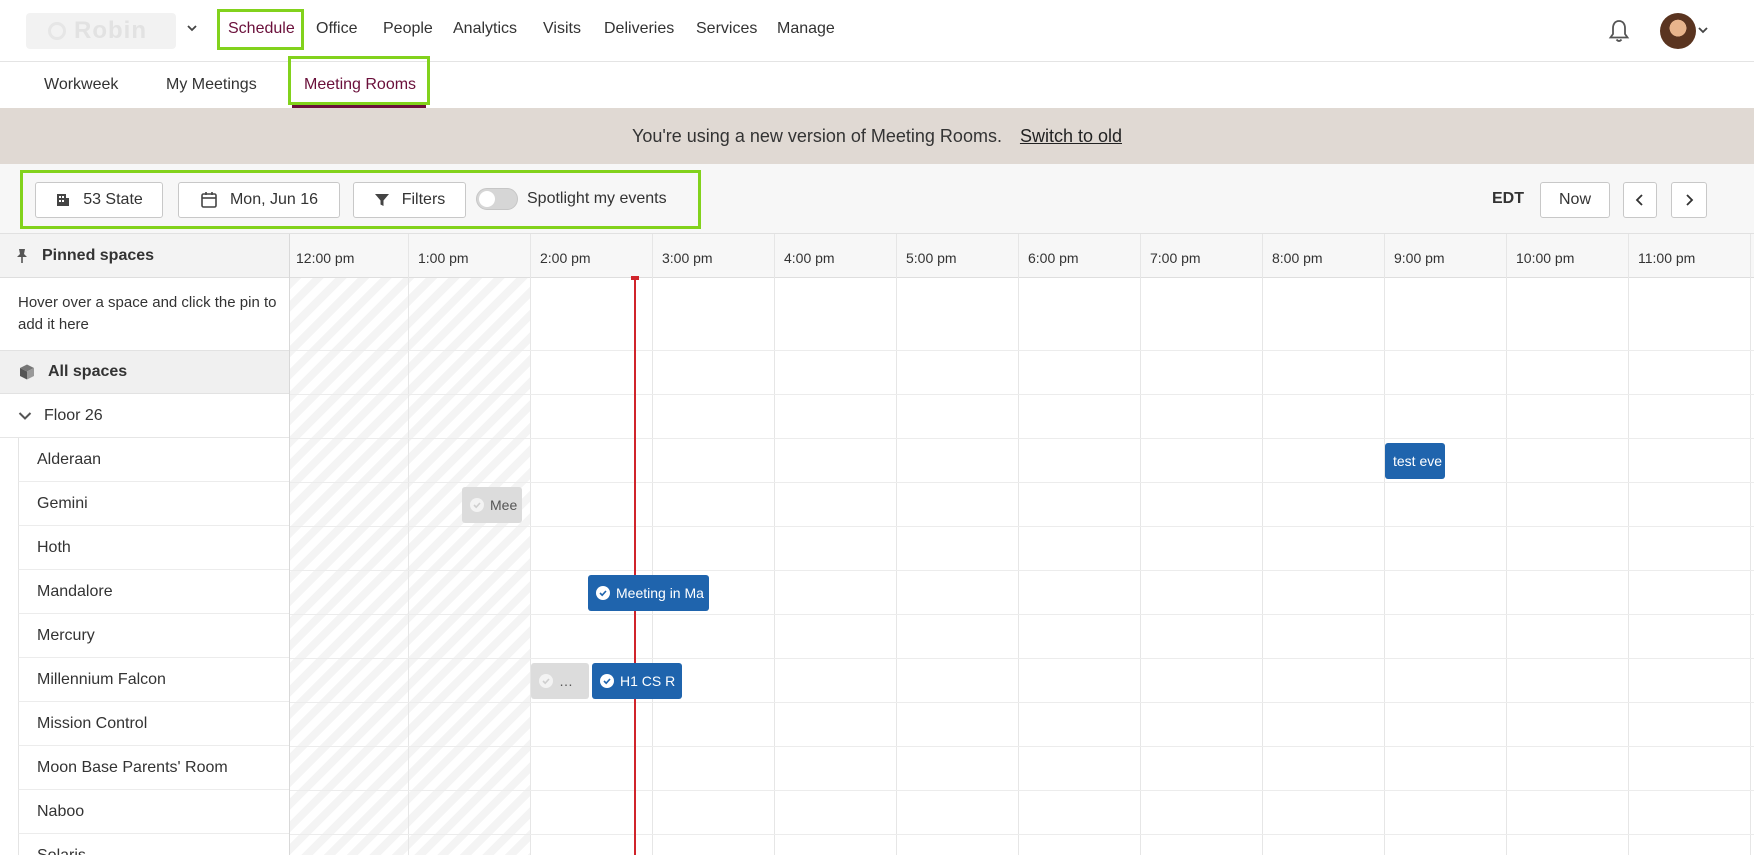  What do you see at coordinates (57, 31) in the screenshot?
I see `logo-icon` at bounding box center [57, 31].